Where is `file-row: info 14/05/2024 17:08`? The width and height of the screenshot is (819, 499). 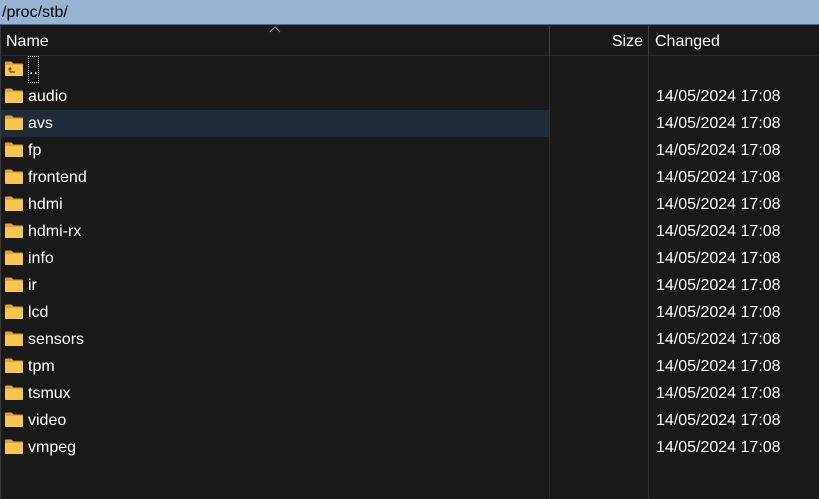 file-row: info 14/05/2024 17:08 is located at coordinates (410, 258).